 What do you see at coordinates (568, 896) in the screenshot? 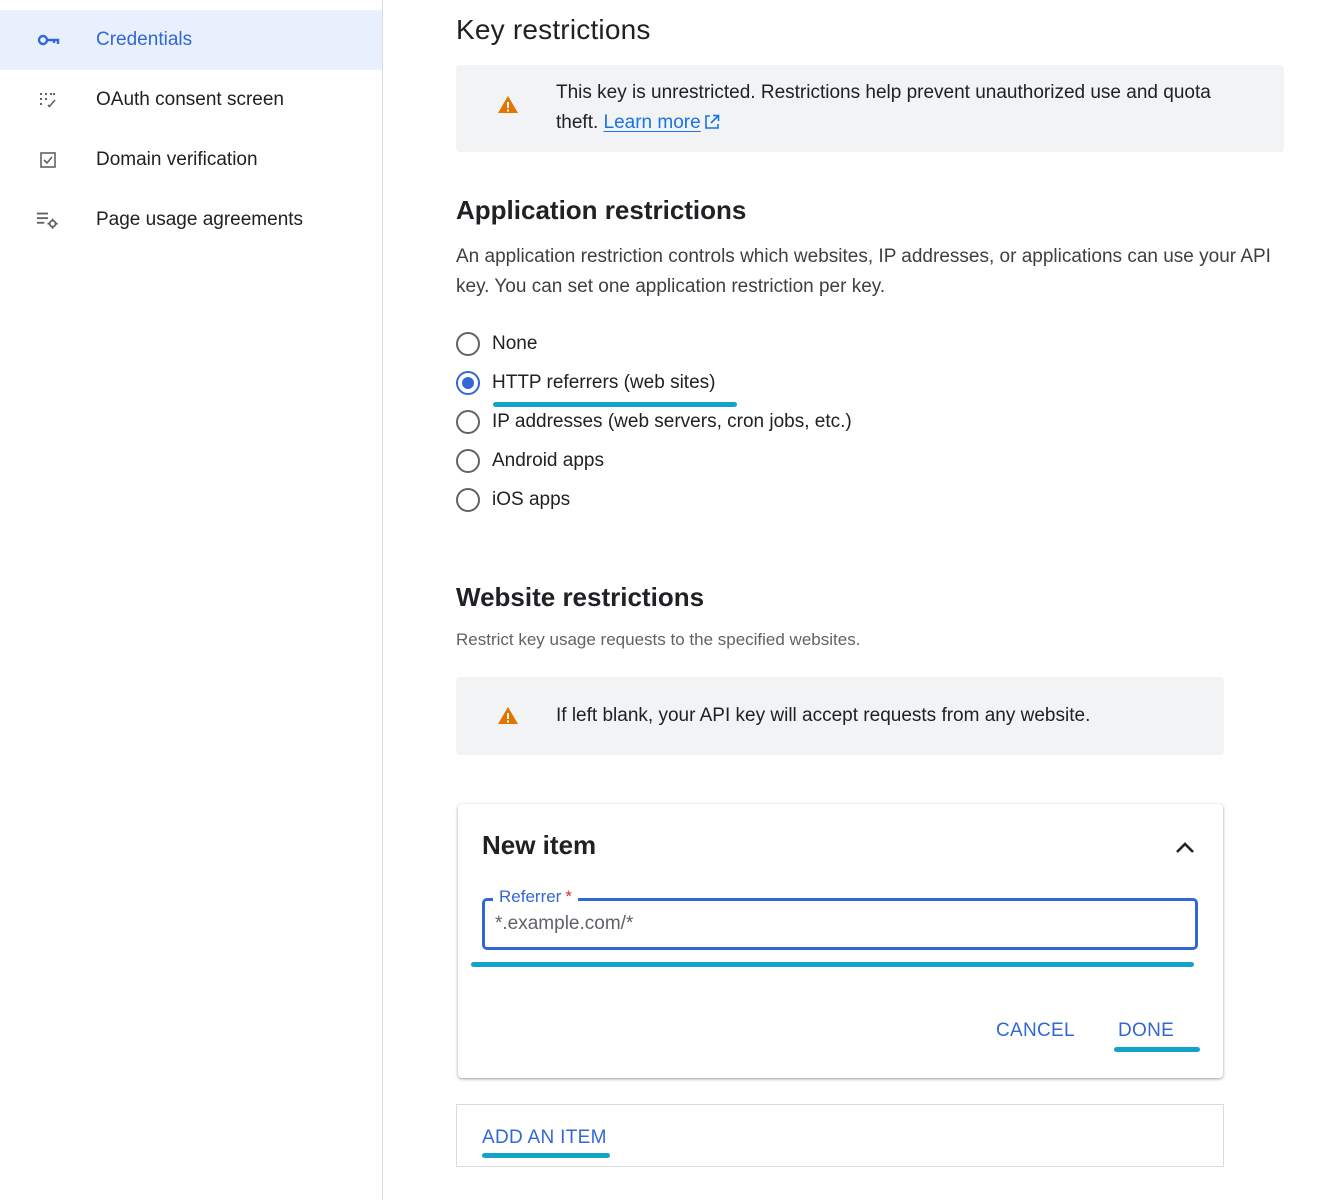
I see `required-mark: *` at bounding box center [568, 896].